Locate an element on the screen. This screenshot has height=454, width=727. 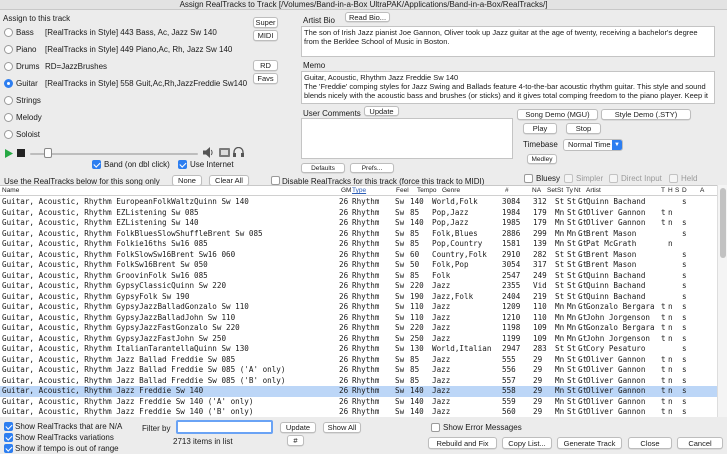
medley-button: Medley is located at coordinates (542, 159).